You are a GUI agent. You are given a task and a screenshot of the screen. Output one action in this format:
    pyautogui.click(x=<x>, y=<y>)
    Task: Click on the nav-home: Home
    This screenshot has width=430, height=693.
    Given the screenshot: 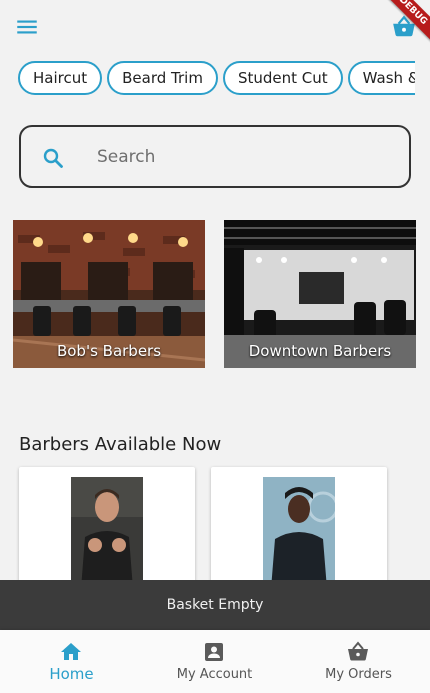 What is the action you would take?
    pyautogui.click(x=71, y=661)
    